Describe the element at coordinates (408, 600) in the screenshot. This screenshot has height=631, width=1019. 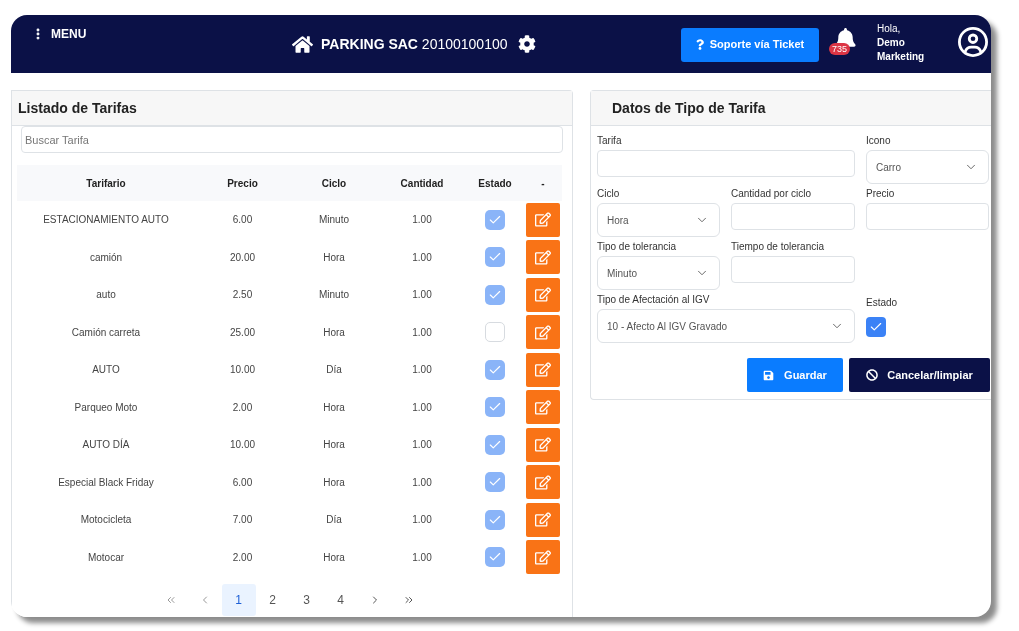
I see `double-chevron-right-icon` at that location.